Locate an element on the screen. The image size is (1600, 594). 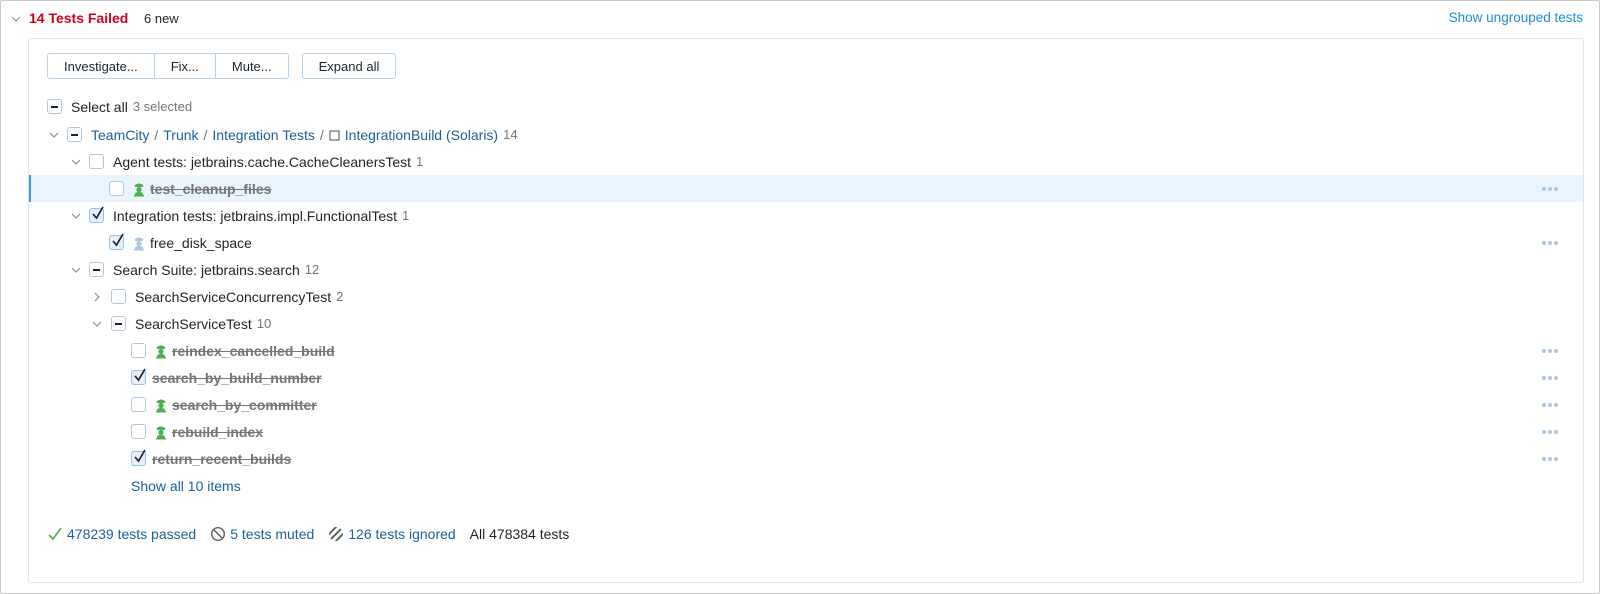
all-tests-count: All 478384 tests is located at coordinates (519, 534).